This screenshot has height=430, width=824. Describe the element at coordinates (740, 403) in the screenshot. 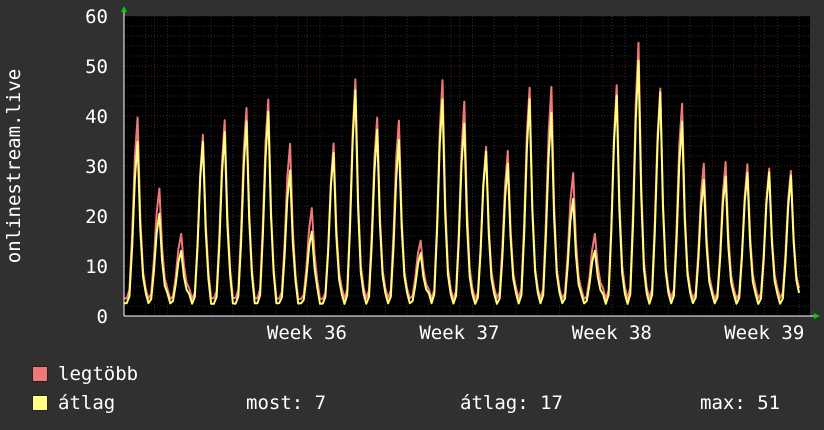

I see `stat-max: max: 51` at that location.